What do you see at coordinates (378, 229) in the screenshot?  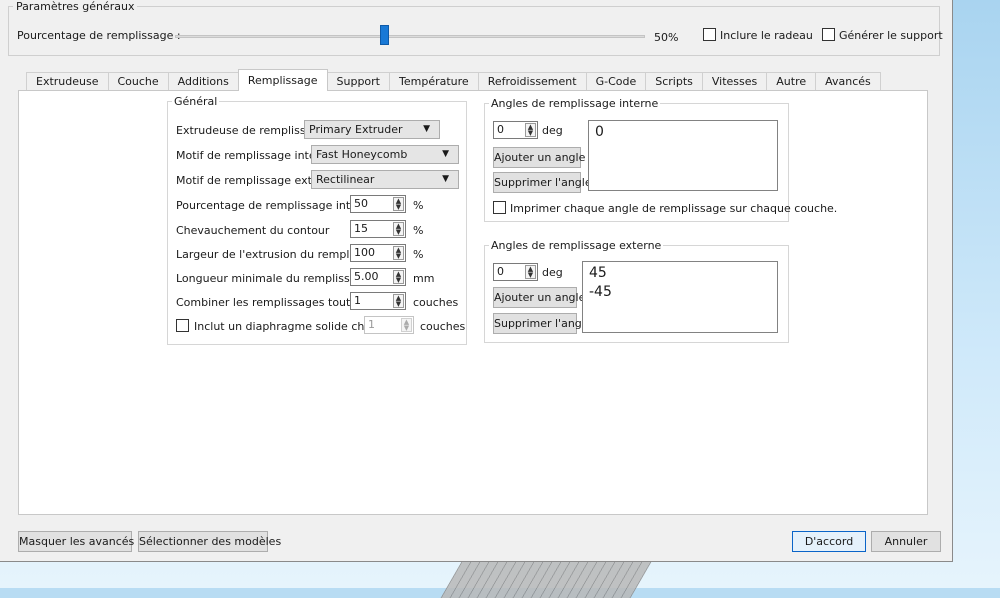 I see `overlap-spinbox: 15 ▲ ▼` at bounding box center [378, 229].